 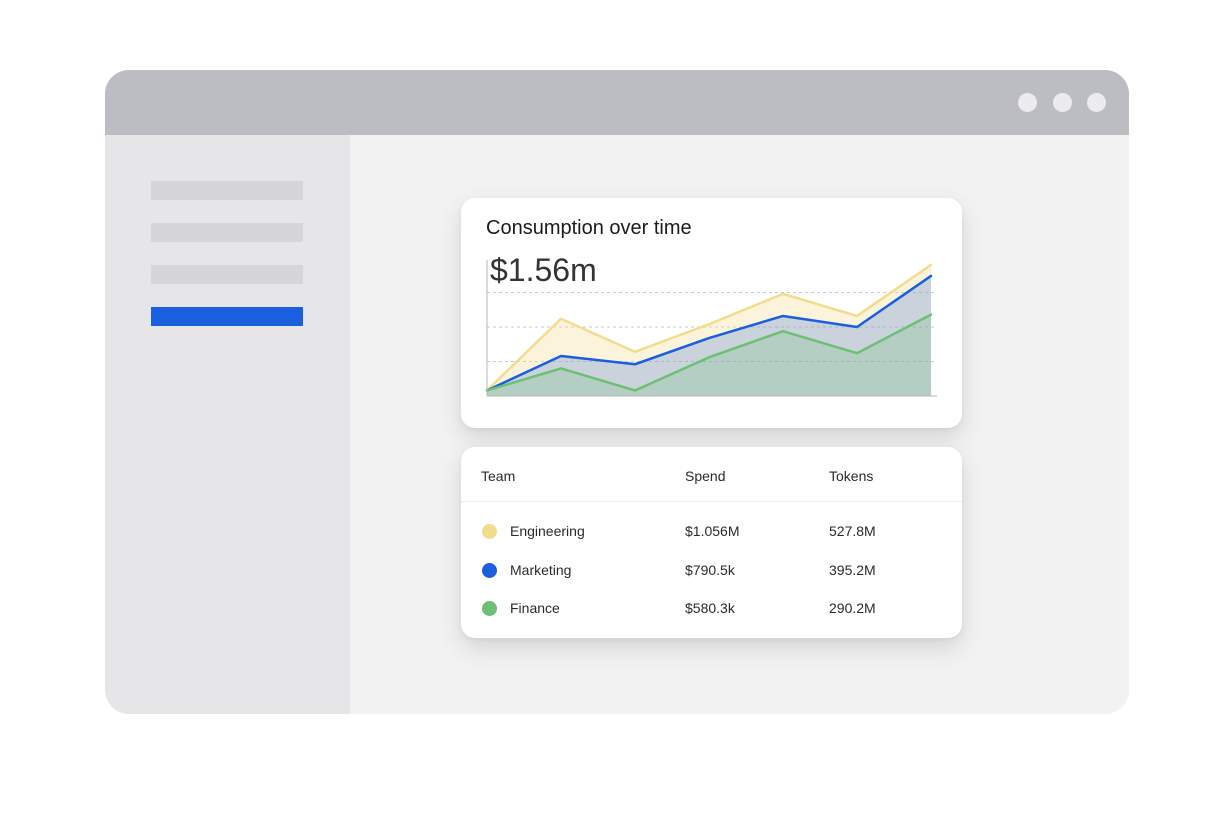 I want to click on team-tokens: 527.8M, so click(x=852, y=531).